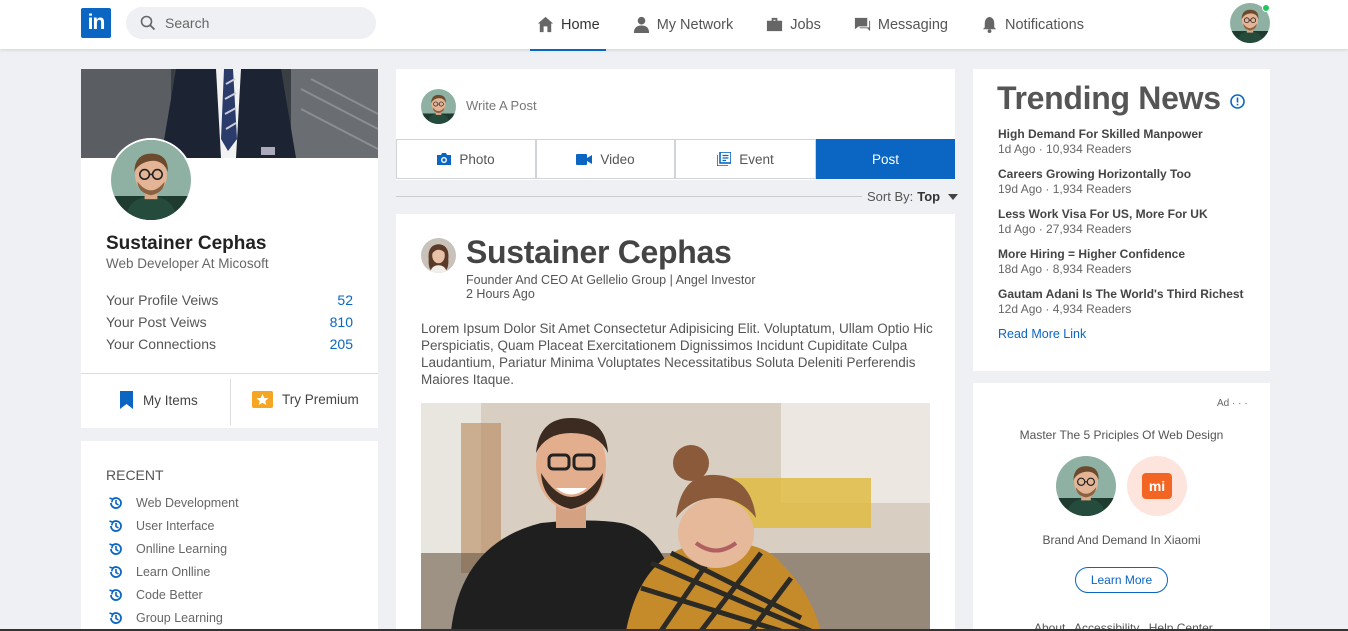 The image size is (1348, 631). I want to click on recent-item-label: Learn Onlline, so click(173, 572).